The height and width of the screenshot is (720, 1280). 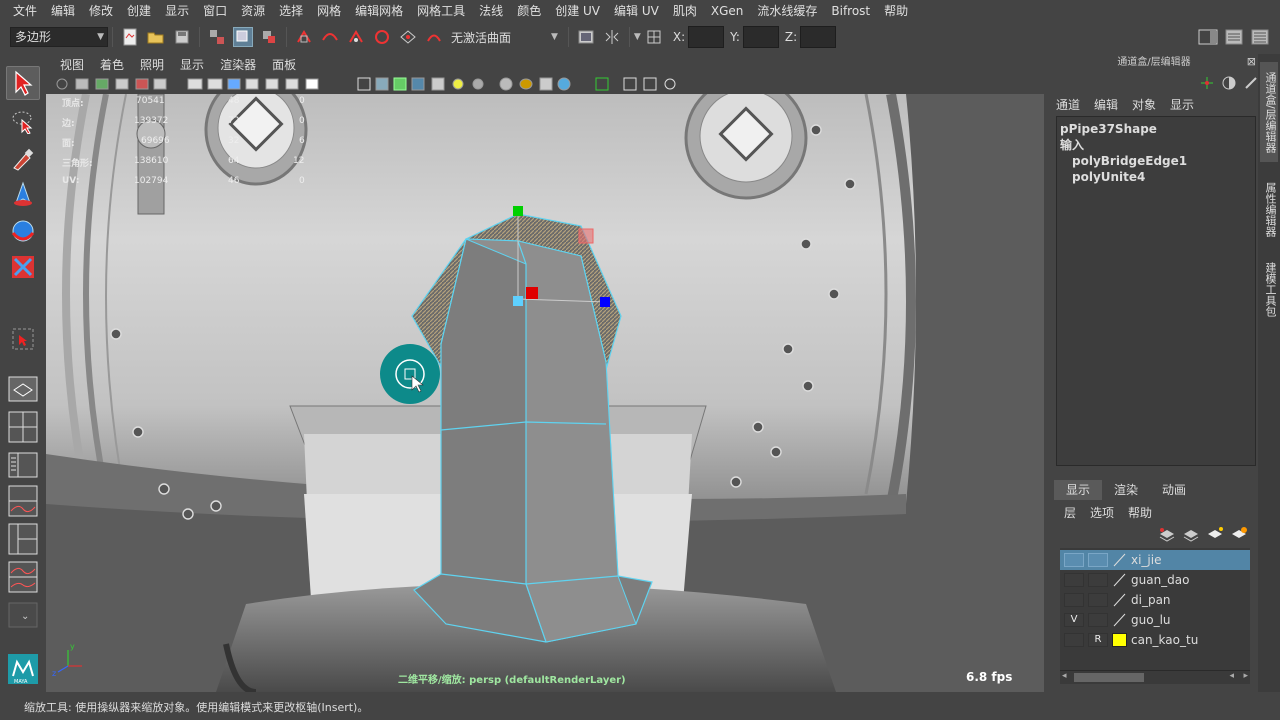 What do you see at coordinates (63, 11) in the screenshot?
I see `menu-item-1: 编辑` at bounding box center [63, 11].